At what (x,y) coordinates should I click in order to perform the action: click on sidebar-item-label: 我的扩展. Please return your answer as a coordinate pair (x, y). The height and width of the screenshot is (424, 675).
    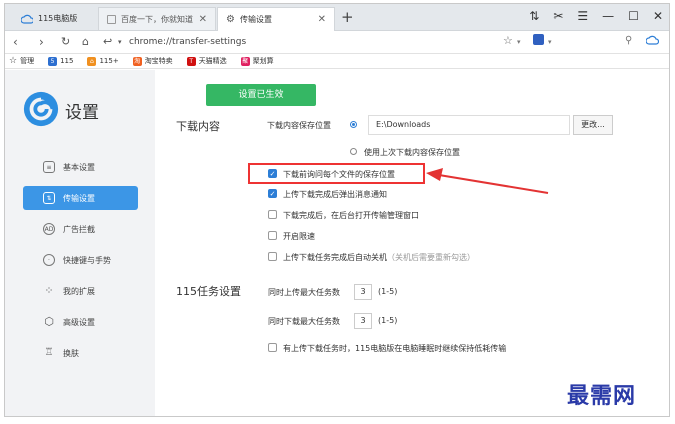
    Looking at the image, I should click on (79, 291).